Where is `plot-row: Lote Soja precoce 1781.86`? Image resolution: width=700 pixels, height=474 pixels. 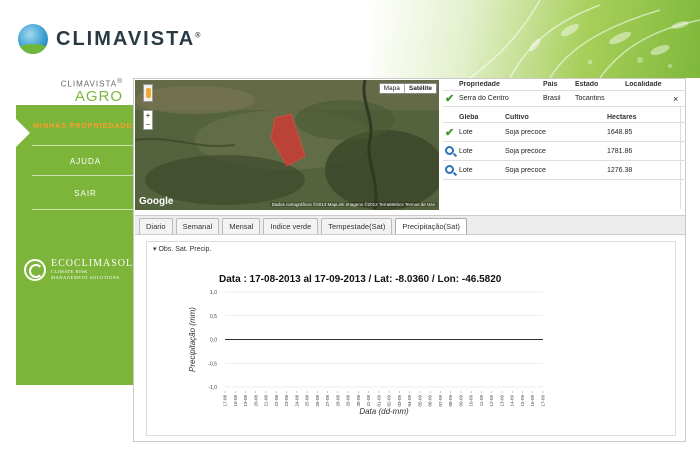 plot-row: Lote Soja precoce 1781.86 is located at coordinates (564, 151).